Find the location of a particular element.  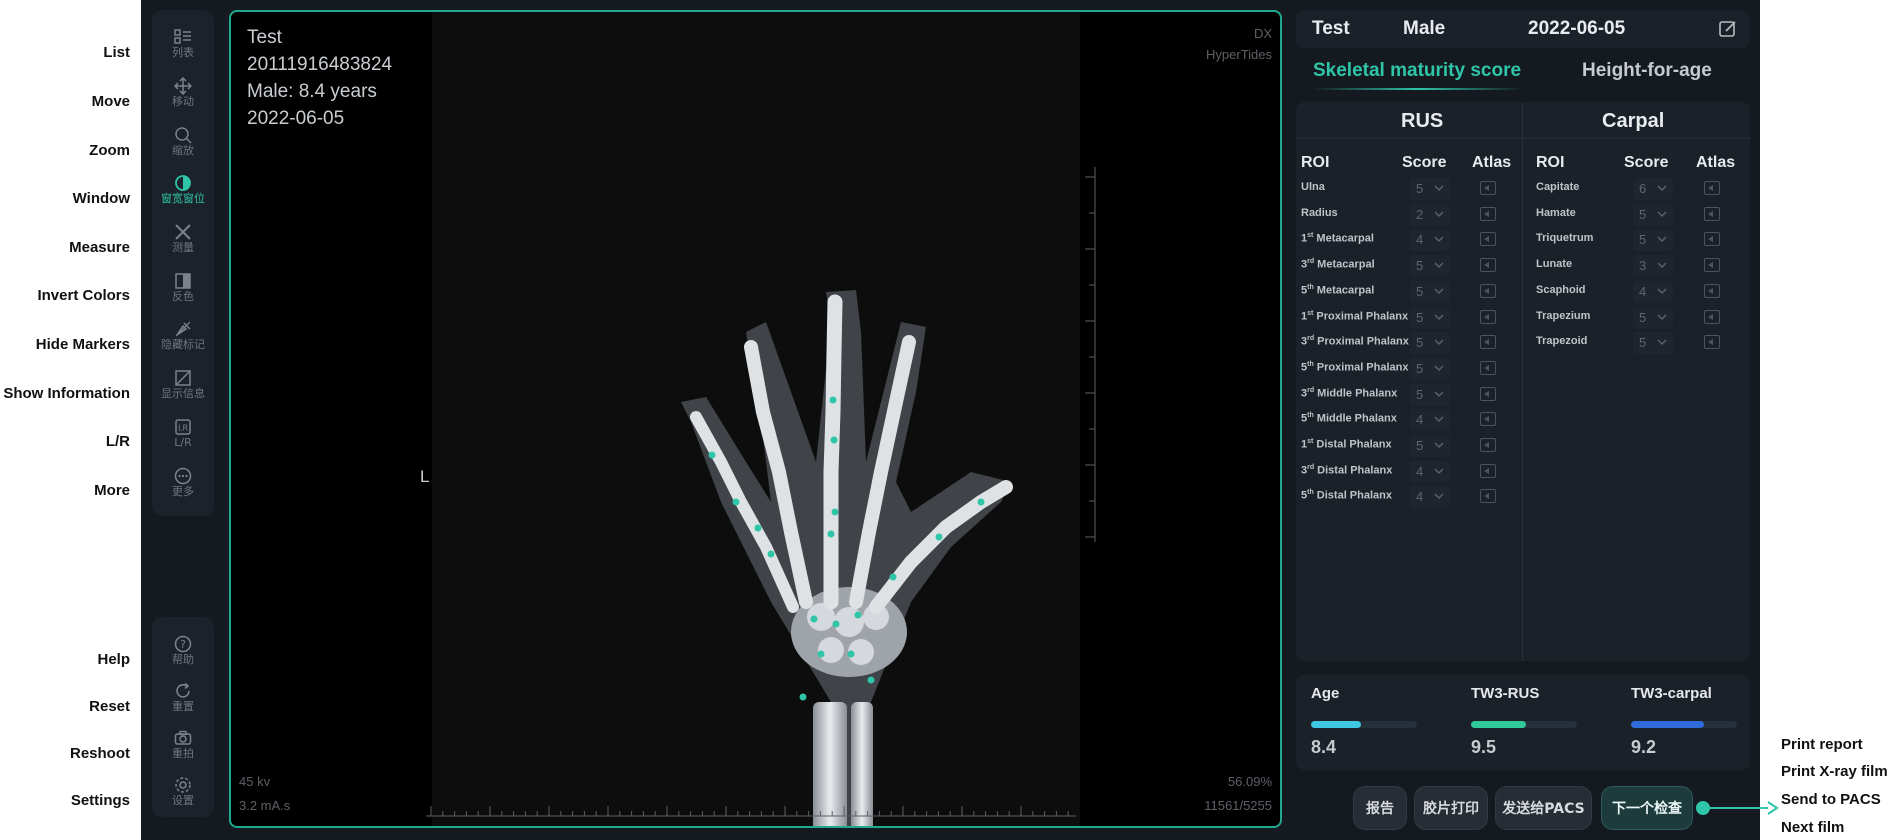

tool-label: 显示信息 is located at coordinates (183, 393).